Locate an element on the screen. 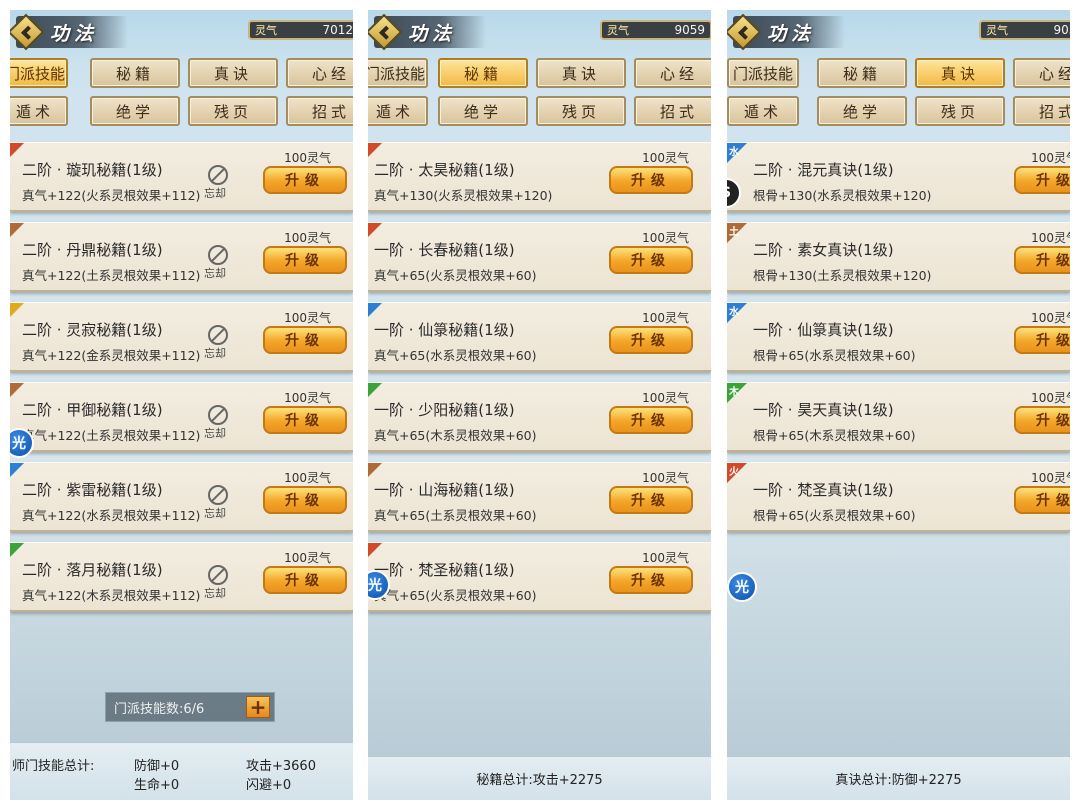 The image size is (1080, 810). plus-icon: + is located at coordinates (258, 707).